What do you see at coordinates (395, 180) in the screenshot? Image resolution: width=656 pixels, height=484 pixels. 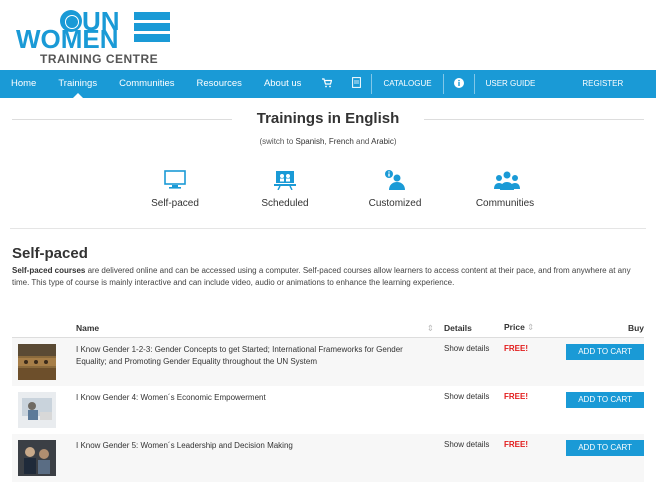 I see `person-info-icon` at bounding box center [395, 180].